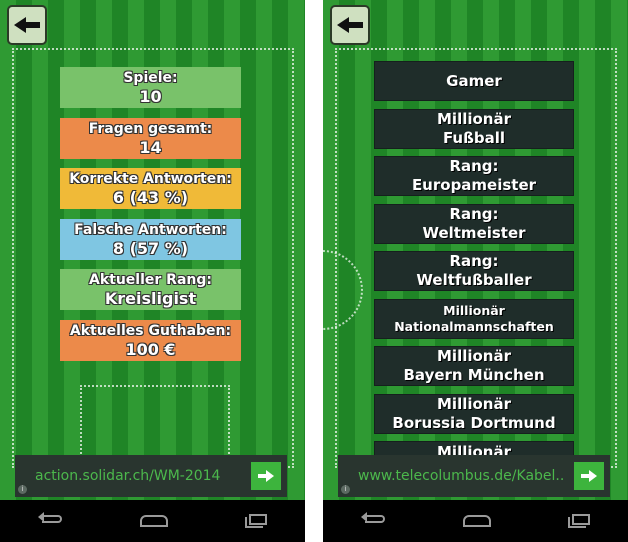  What do you see at coordinates (474, 233) in the screenshot?
I see `menu-item-label: Weltmeister` at bounding box center [474, 233].